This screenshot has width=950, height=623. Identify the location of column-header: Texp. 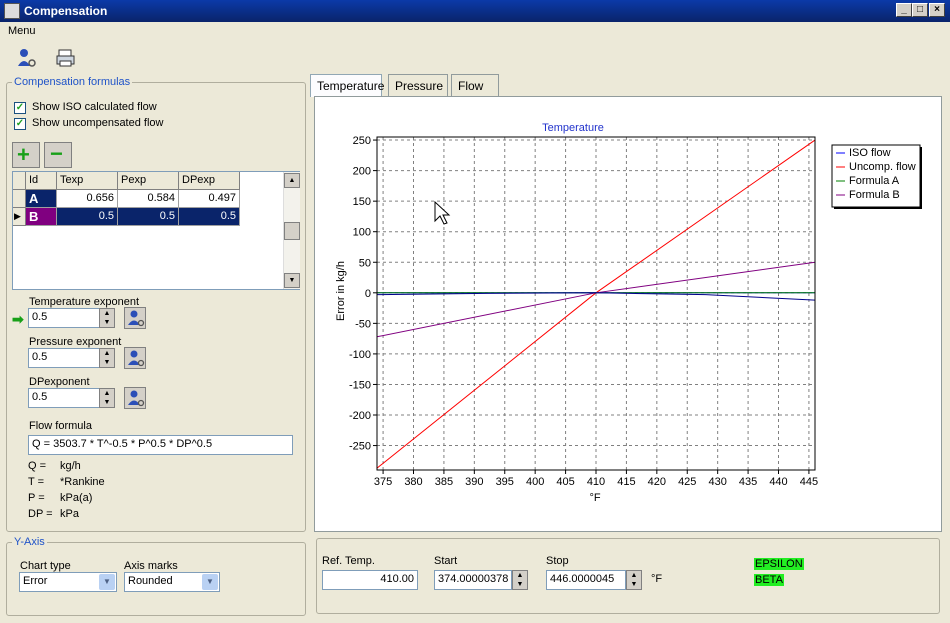
(87, 181).